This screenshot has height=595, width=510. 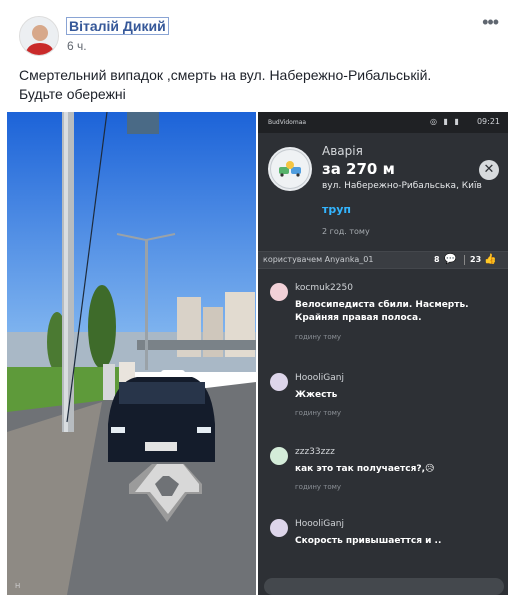 I want to click on carrier-text: BudVidomaa, so click(x=287, y=122).